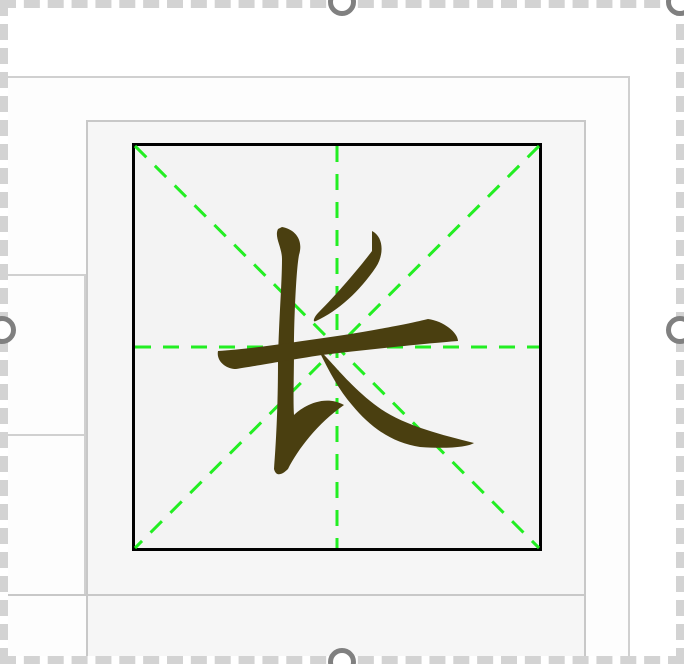 The height and width of the screenshot is (664, 684). What do you see at coordinates (396, 398) in the screenshot?
I see `stroke-sweep` at bounding box center [396, 398].